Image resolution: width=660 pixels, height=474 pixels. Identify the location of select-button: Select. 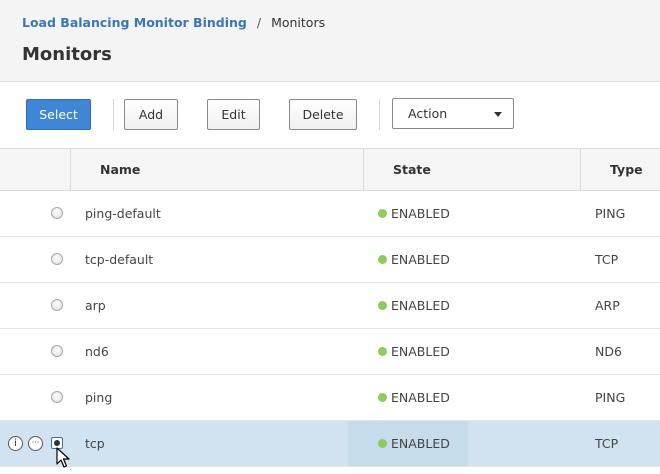
(58, 114).